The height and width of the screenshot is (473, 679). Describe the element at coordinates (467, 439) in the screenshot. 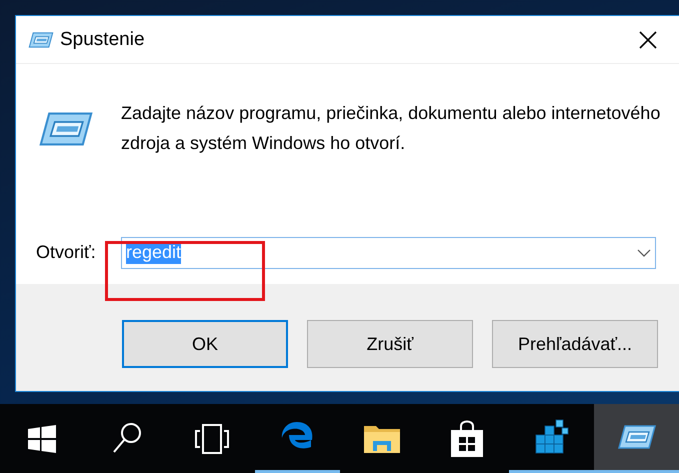

I see `store-bag-icon` at that location.